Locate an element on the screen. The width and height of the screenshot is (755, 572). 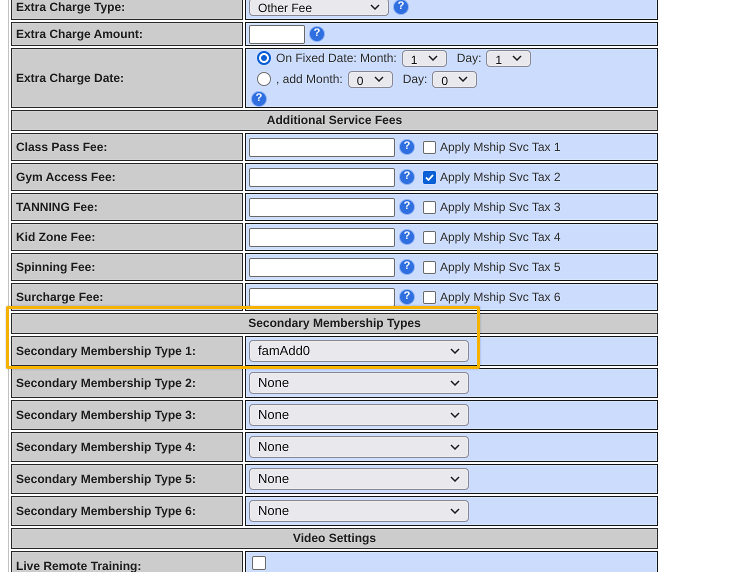
field-label: Extra Charge Type: is located at coordinates (71, 8).